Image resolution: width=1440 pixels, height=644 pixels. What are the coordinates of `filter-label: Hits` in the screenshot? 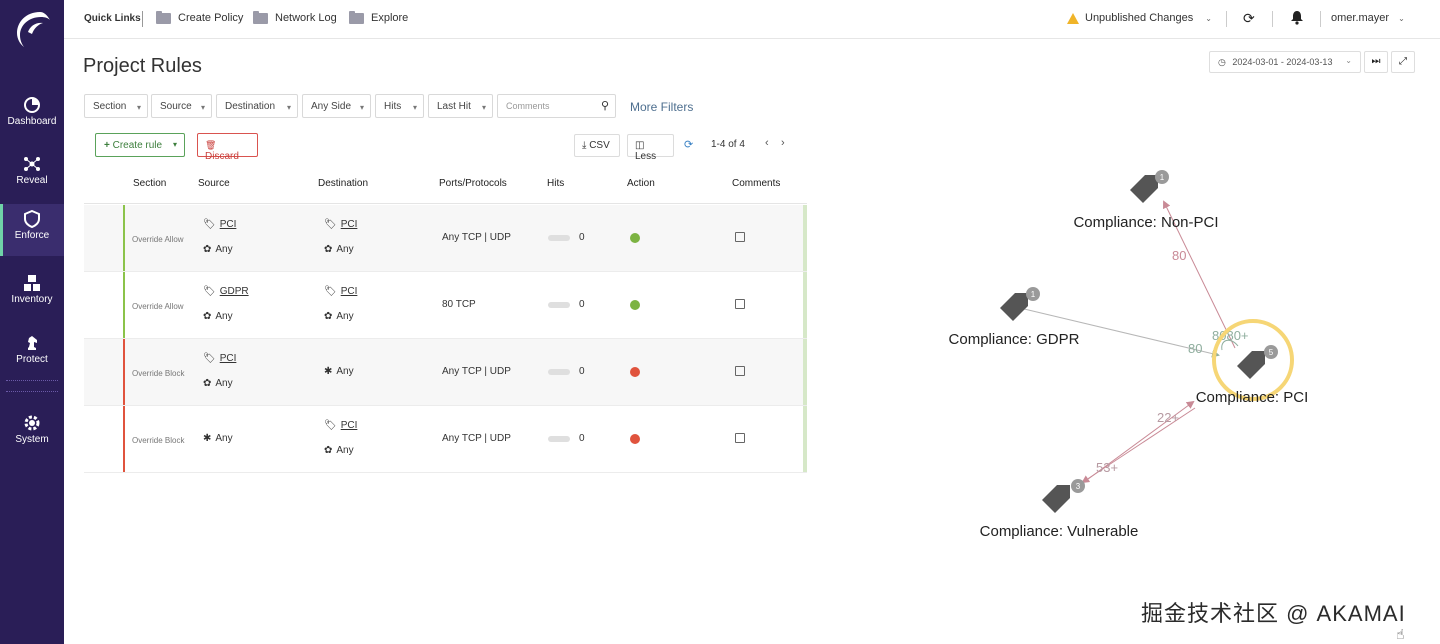 It's located at (393, 106).